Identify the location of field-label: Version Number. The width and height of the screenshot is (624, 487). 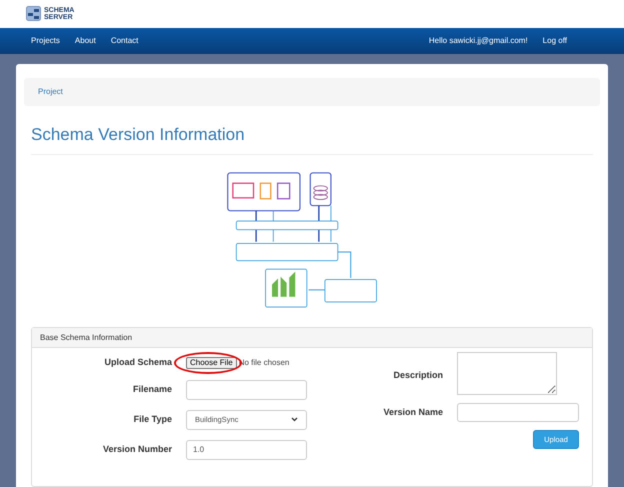
(137, 449).